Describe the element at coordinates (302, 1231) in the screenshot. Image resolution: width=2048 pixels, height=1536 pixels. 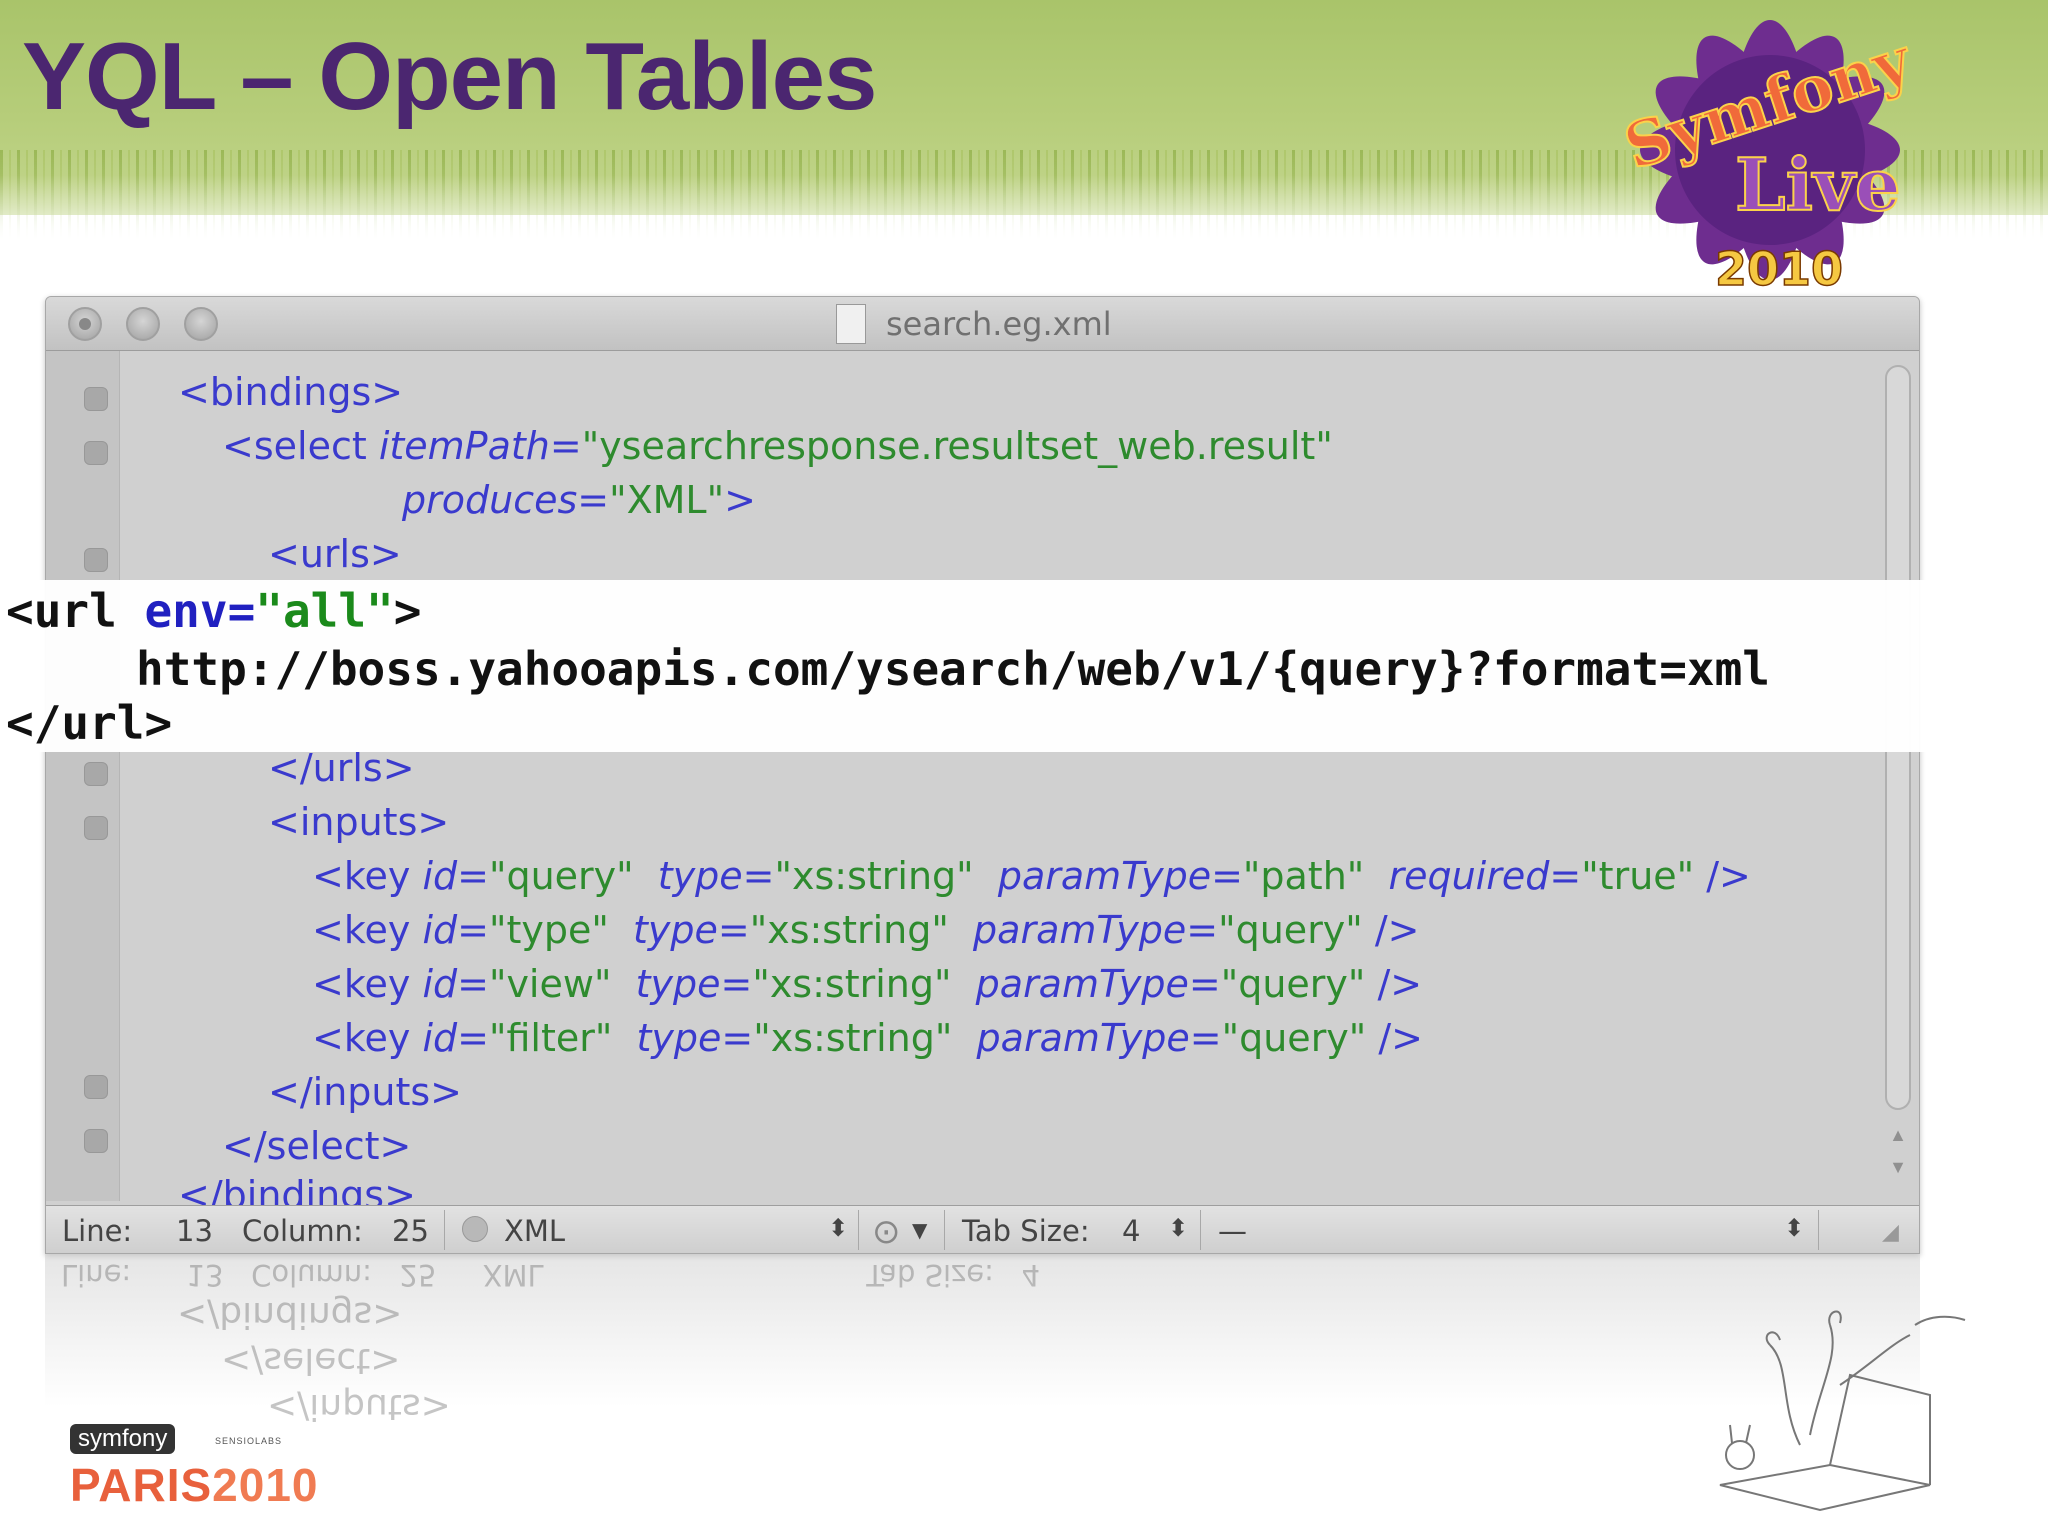
I see `column-label: Column:` at that location.